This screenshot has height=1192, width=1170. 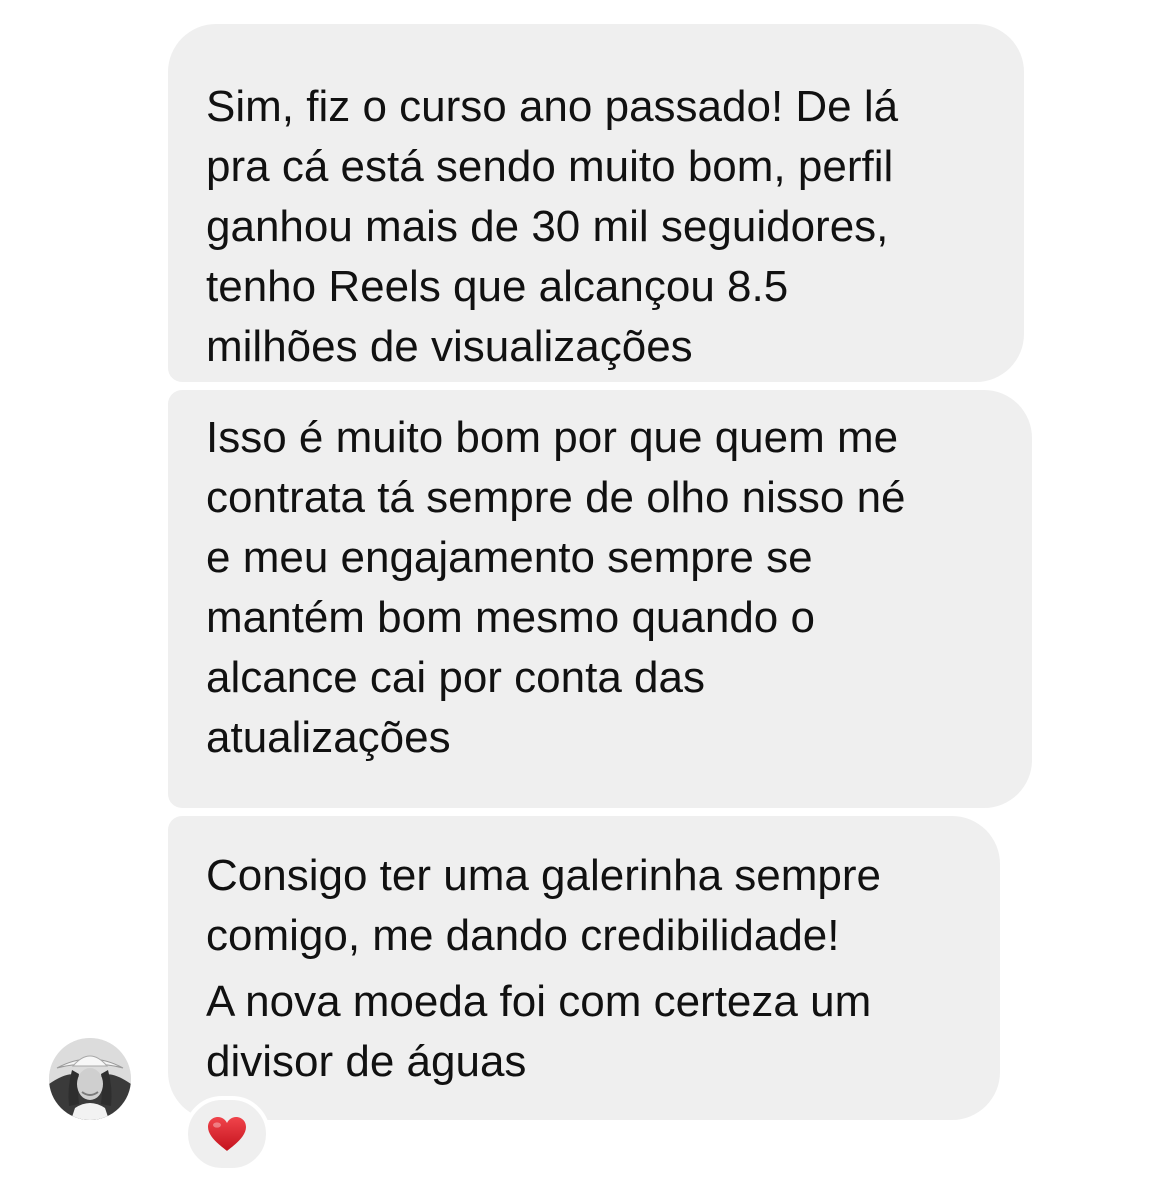 What do you see at coordinates (539, 1001) in the screenshot?
I see `message-3-line-3: A nova moeda foi com certeza um` at bounding box center [539, 1001].